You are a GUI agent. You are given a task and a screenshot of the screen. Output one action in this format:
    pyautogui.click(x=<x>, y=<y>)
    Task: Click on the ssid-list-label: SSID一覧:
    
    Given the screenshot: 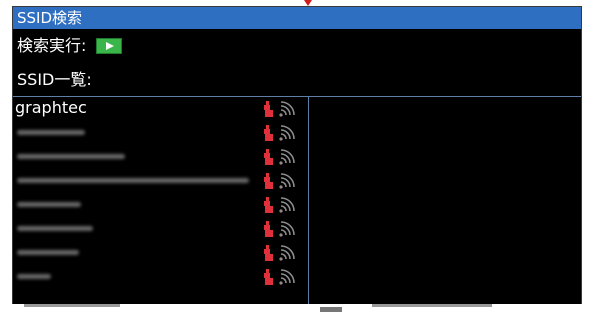 What is the action you would take?
    pyautogui.click(x=54, y=79)
    